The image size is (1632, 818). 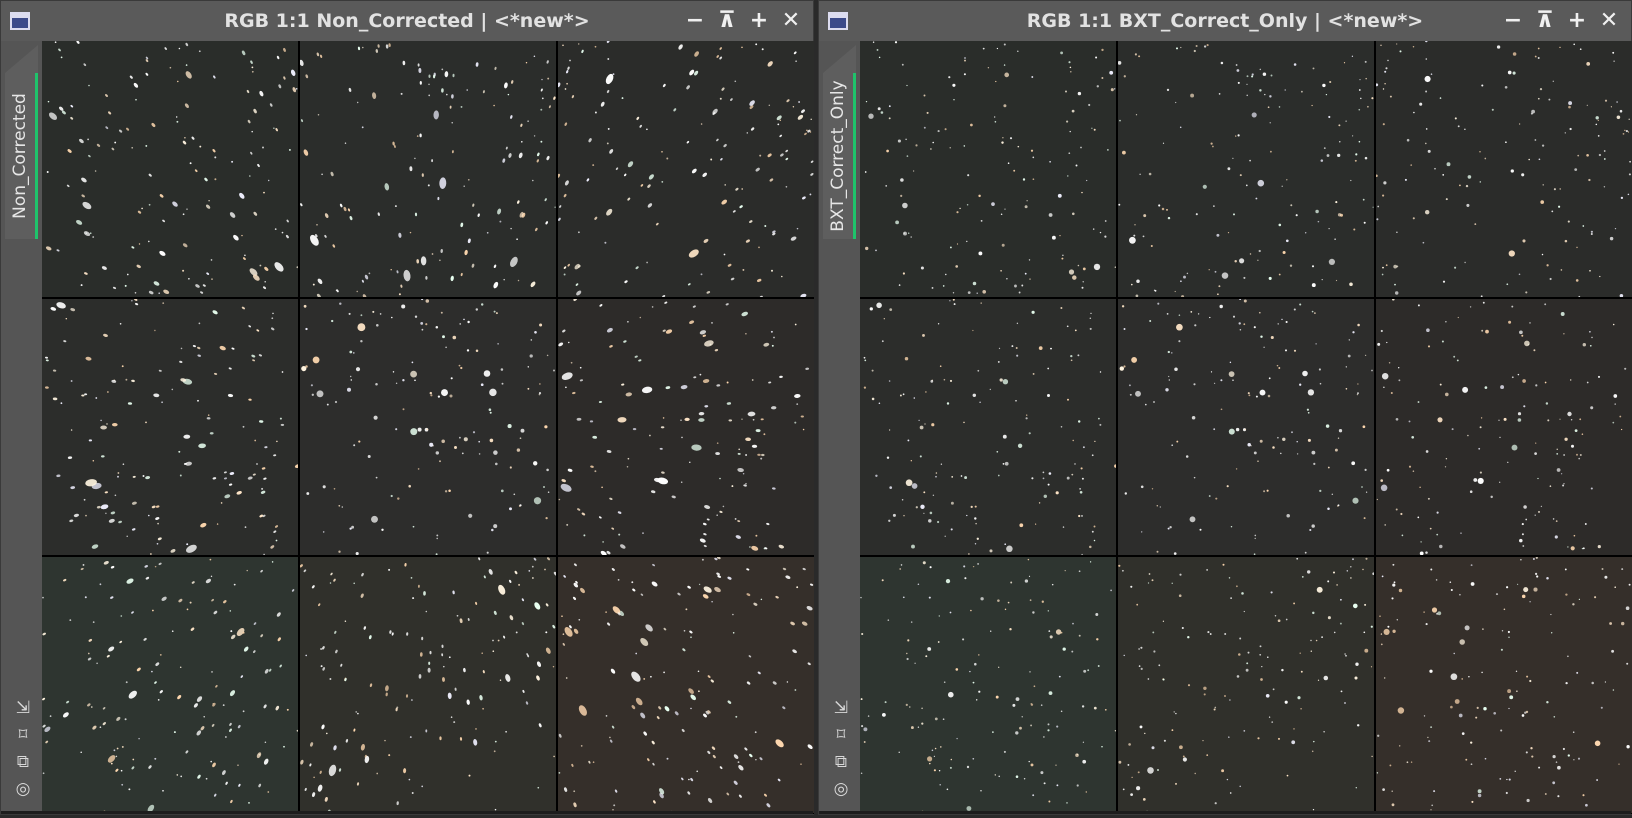 I want to click on view-tab: Non_Corrected, so click(x=21, y=156).